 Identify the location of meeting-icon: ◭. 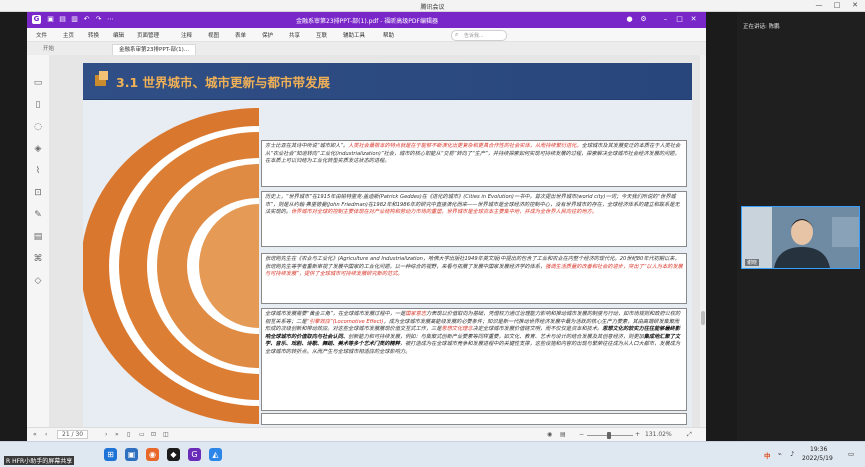
(215, 454).